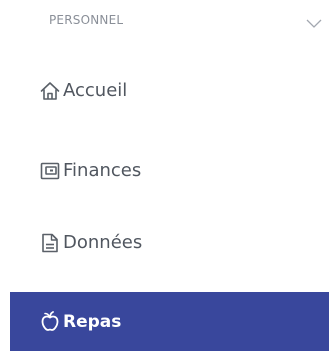  What do you see at coordinates (169, 243) in the screenshot?
I see `sidebar-item-donnees: Données` at bounding box center [169, 243].